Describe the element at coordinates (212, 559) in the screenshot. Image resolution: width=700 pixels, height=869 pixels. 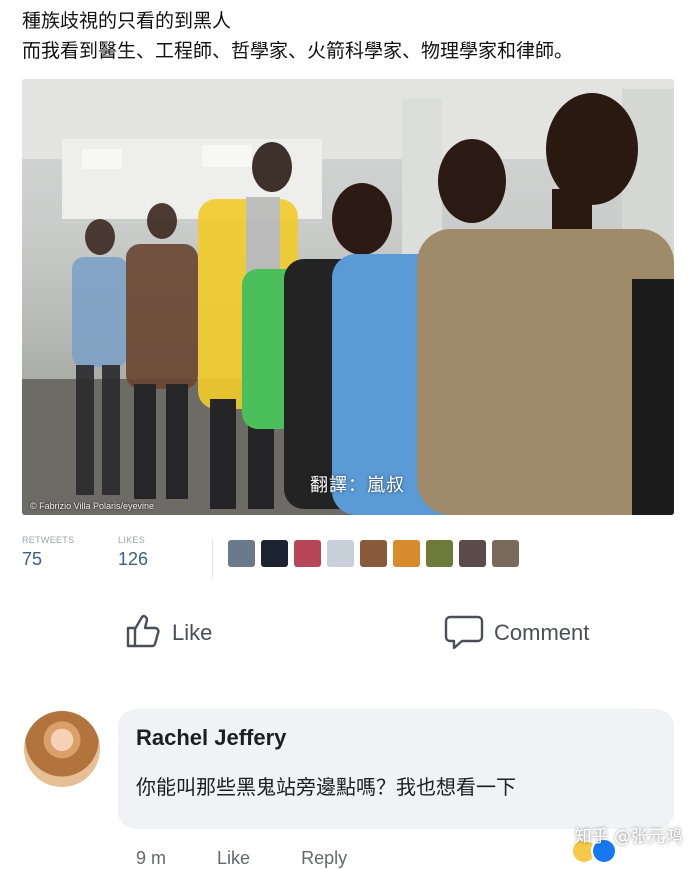
I see `stats-divider` at that location.